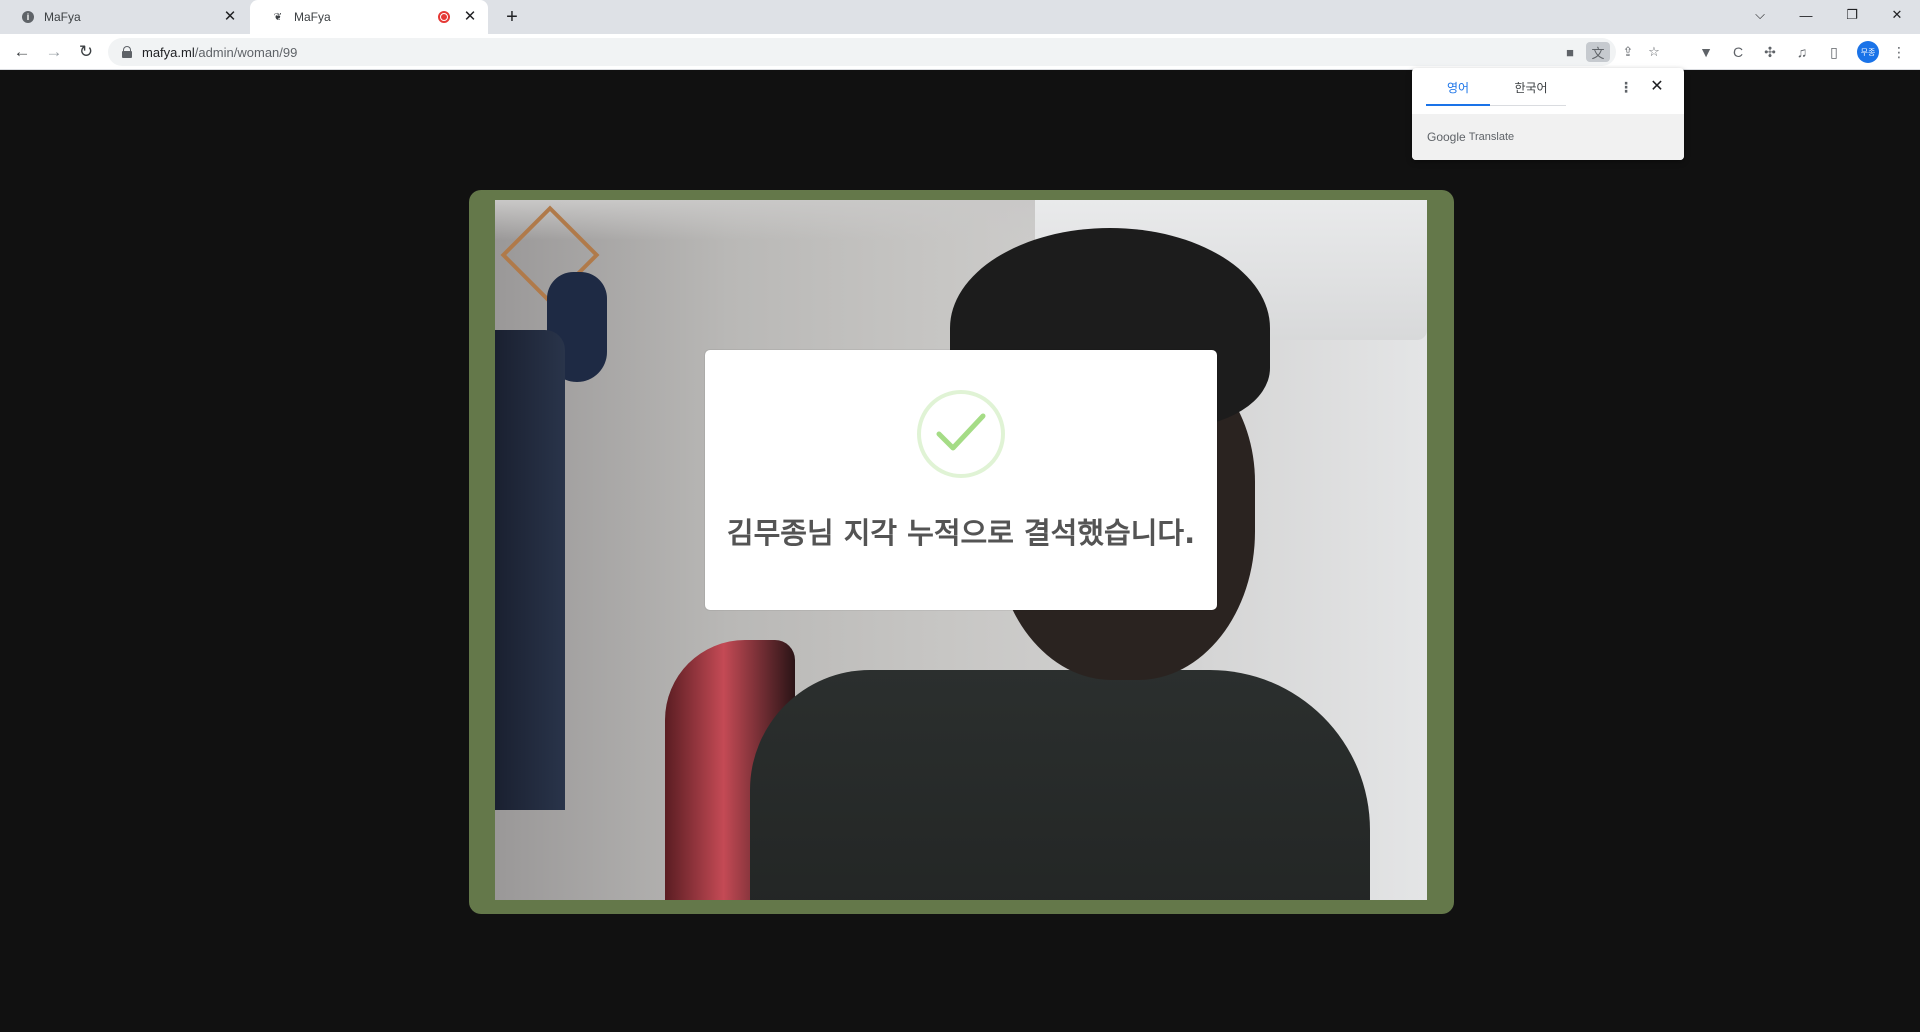  I want to click on tab-mafya-2: ❦ MaFya ✕, so click(369, 17).